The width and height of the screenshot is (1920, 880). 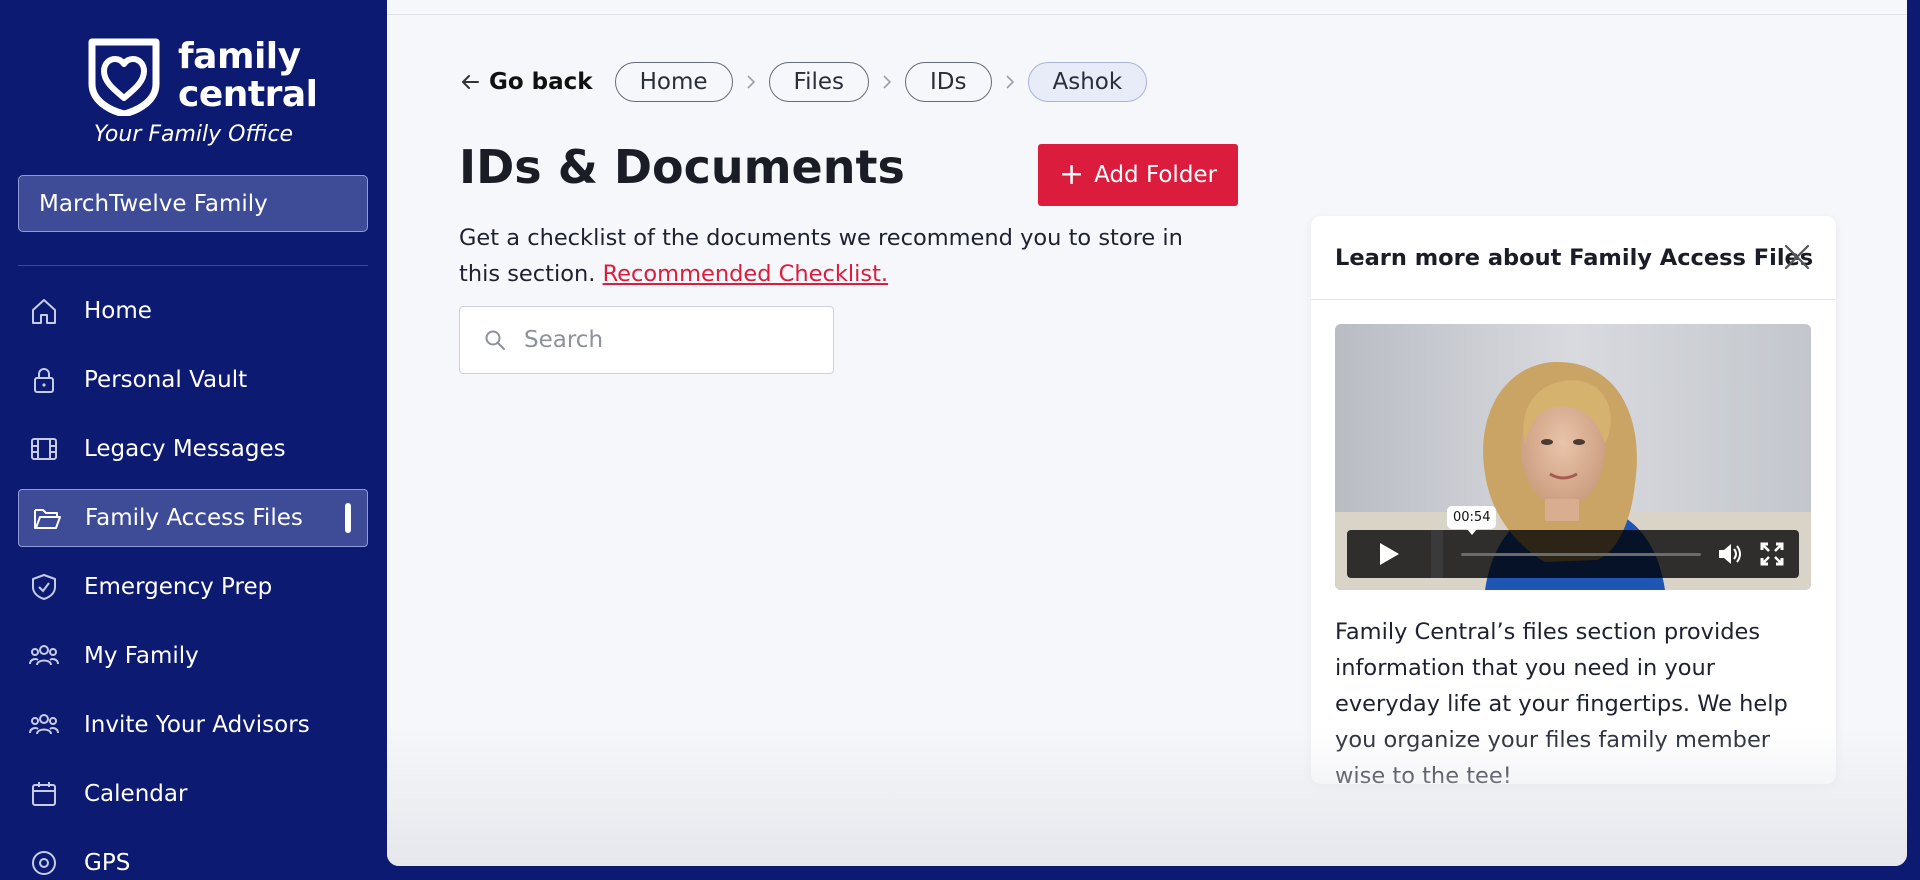 I want to click on arrow-left-icon, so click(x=470, y=82).